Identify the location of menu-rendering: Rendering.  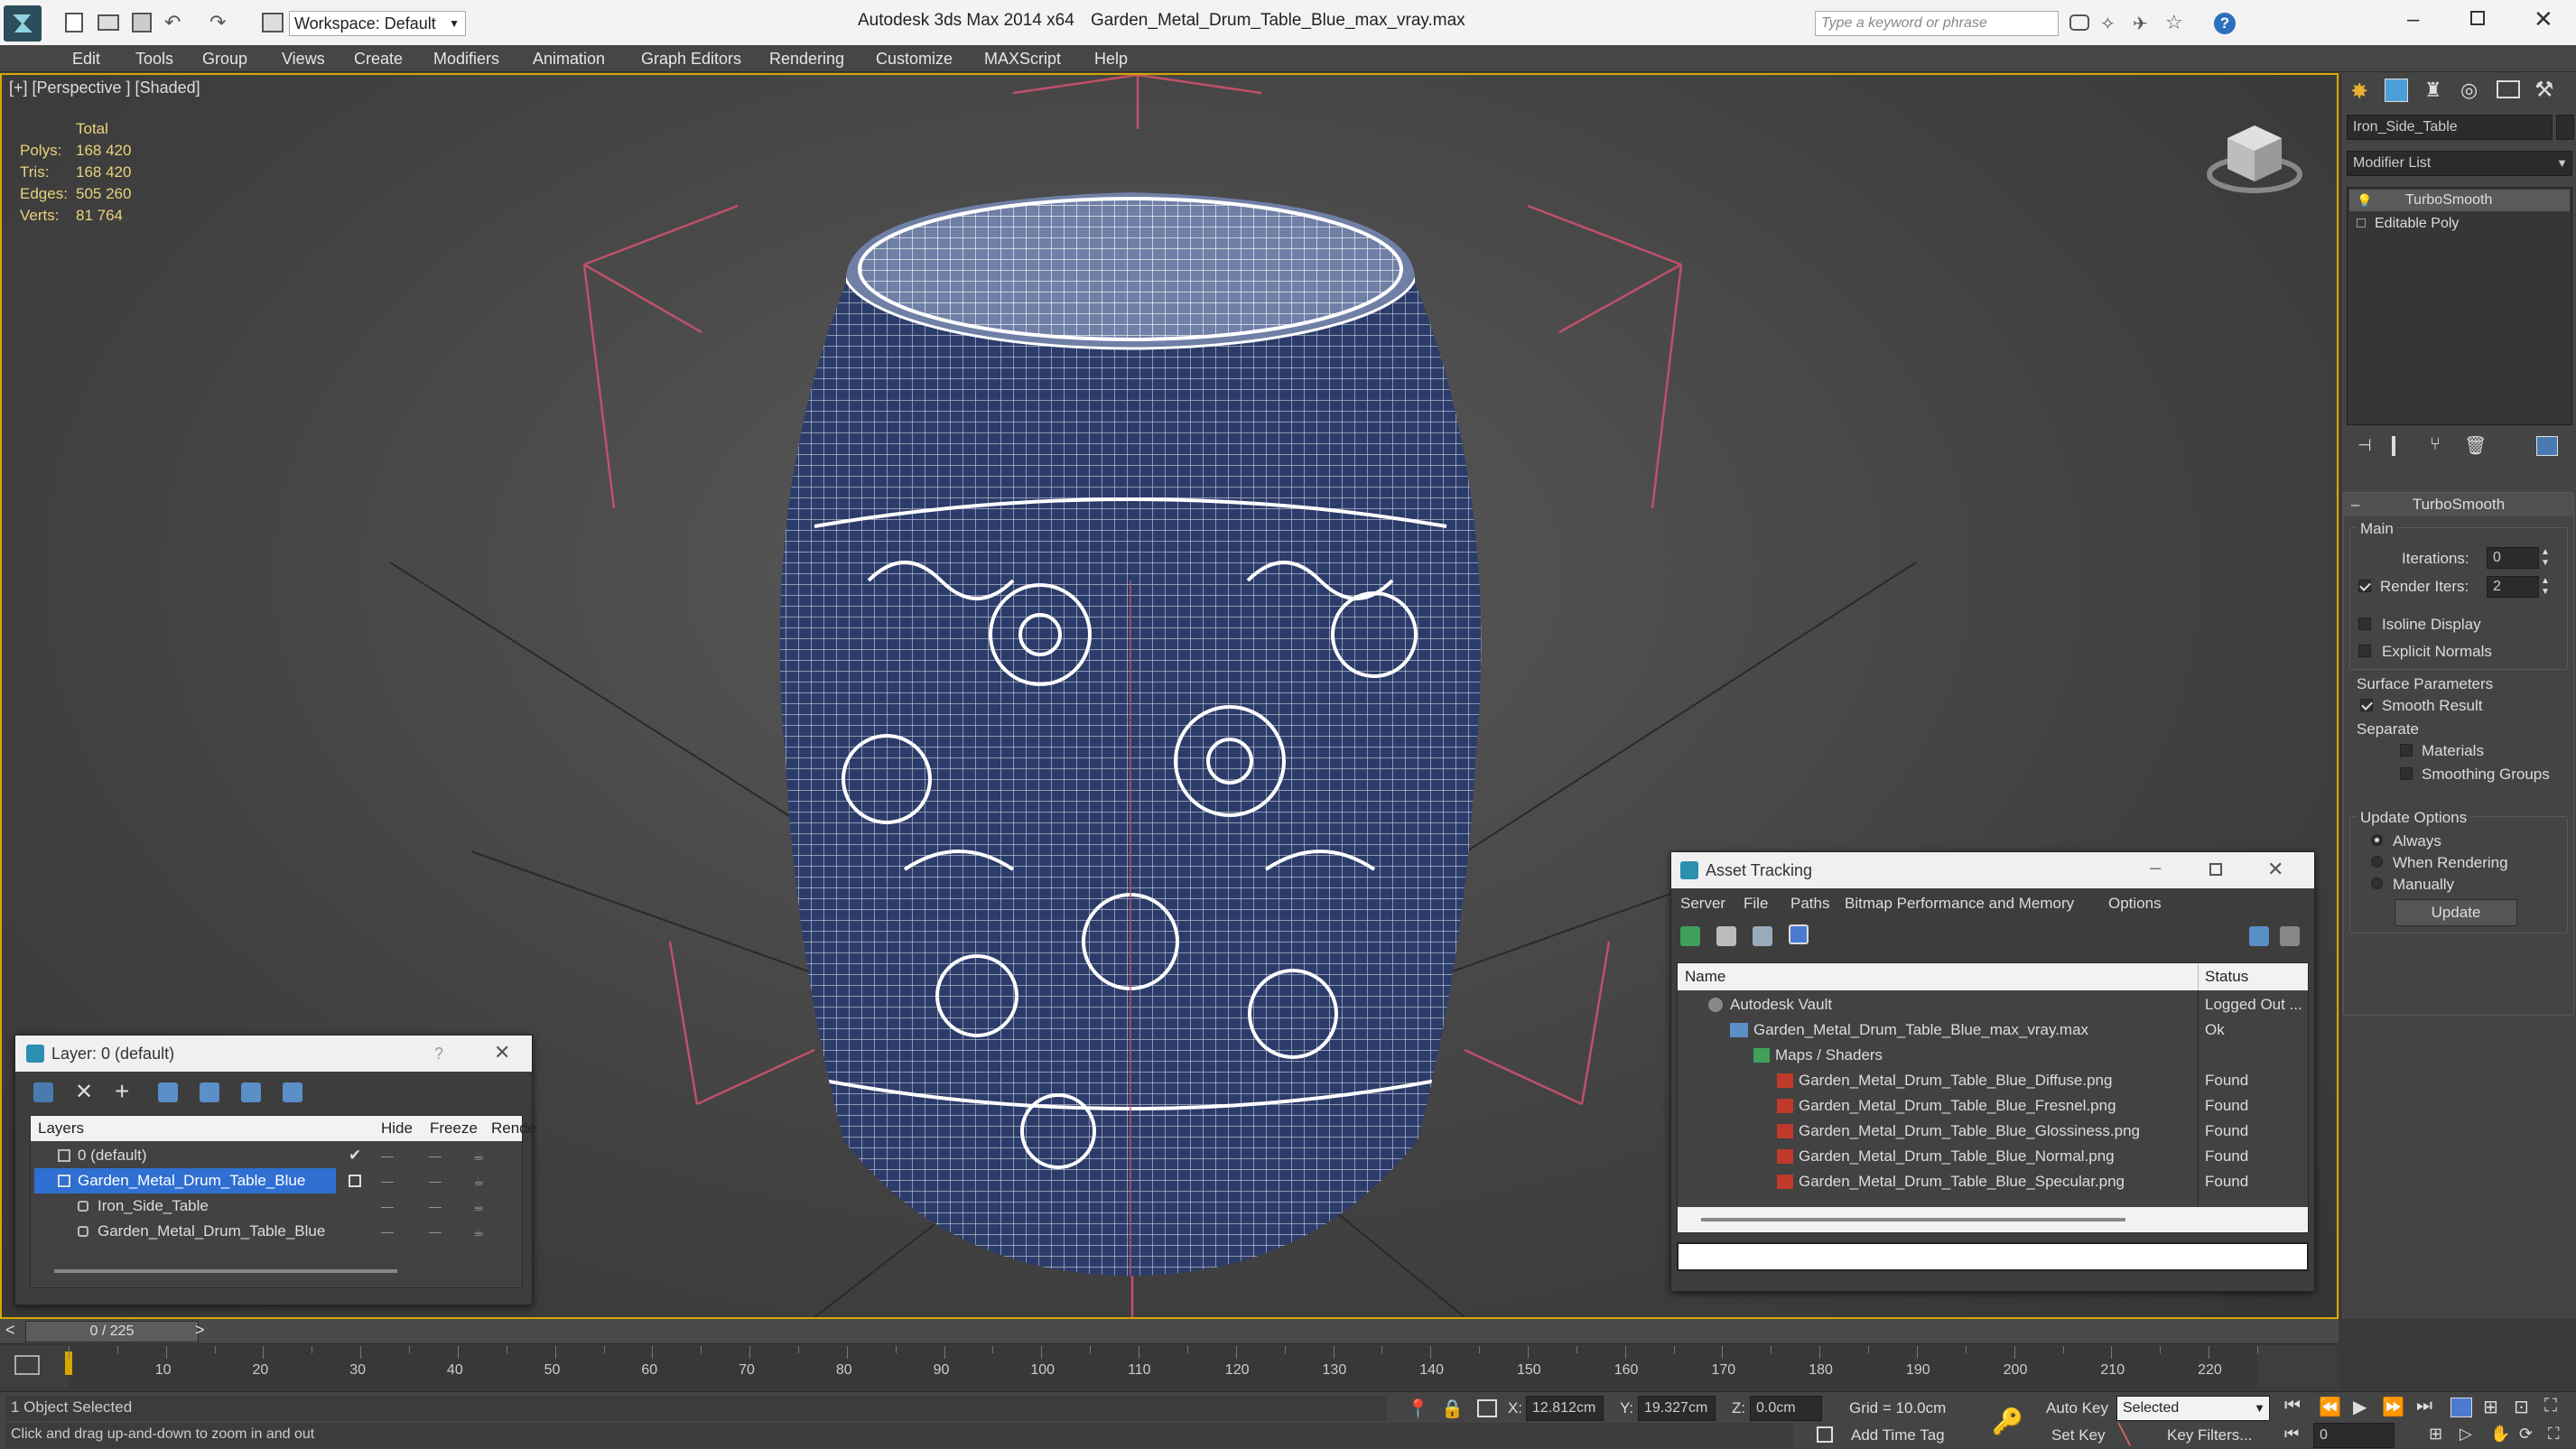
(806, 58).